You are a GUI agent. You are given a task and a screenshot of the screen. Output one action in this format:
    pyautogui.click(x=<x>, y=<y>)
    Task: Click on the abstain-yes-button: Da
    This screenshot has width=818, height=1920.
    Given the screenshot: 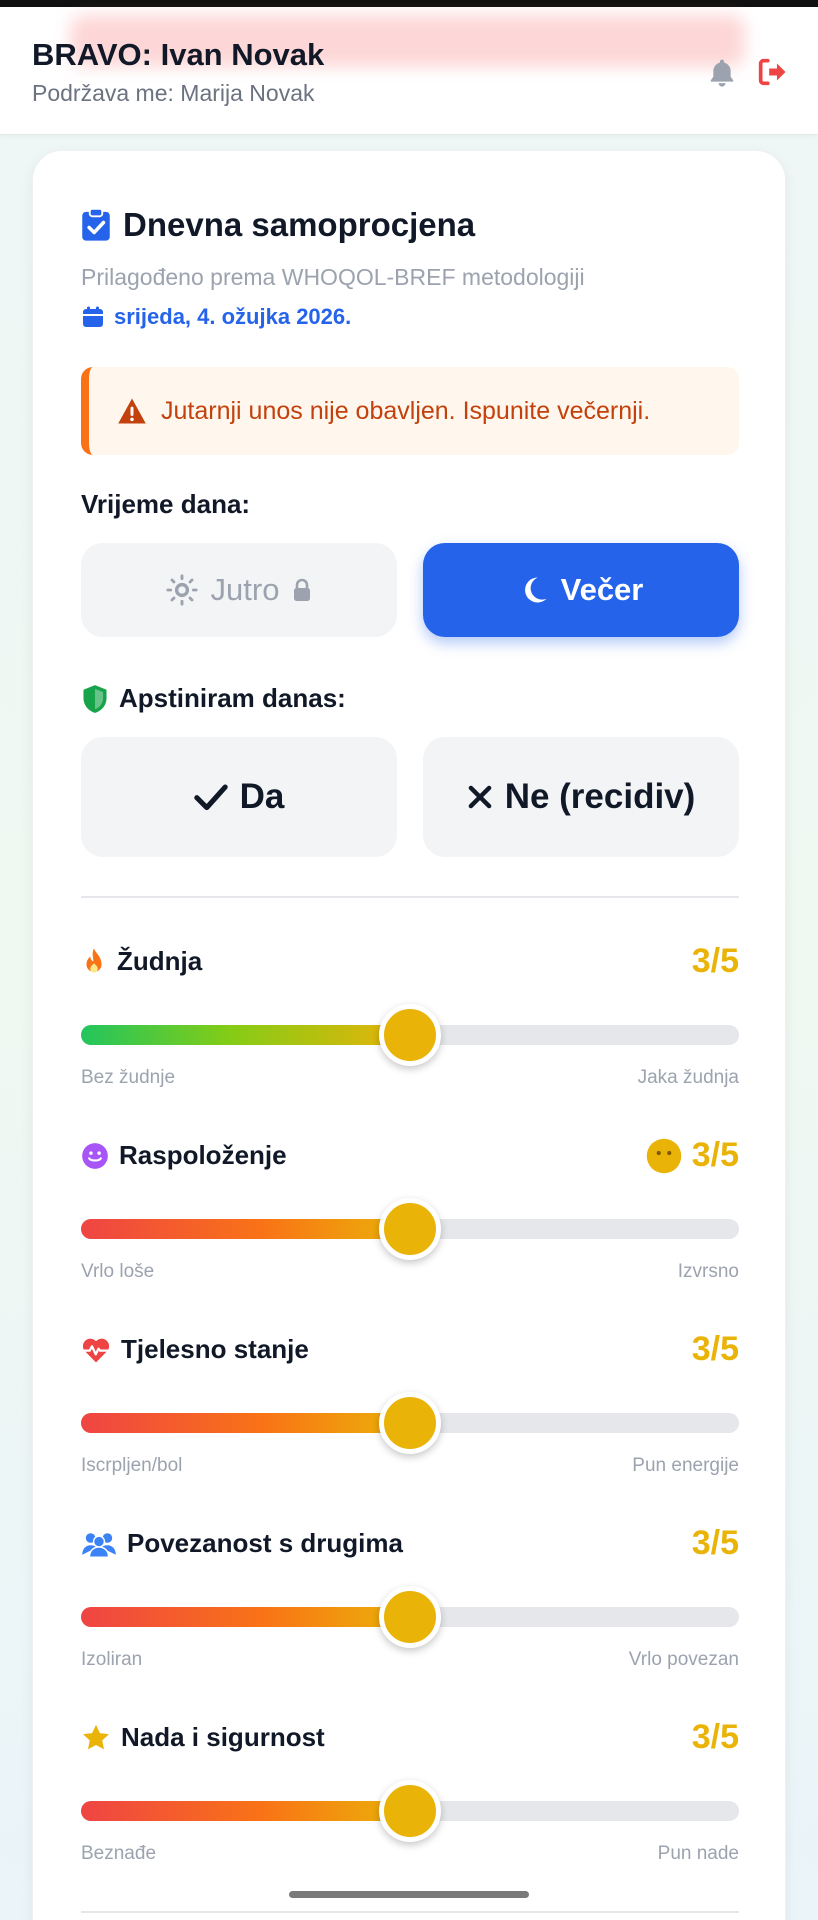 What is the action you would take?
    pyautogui.click(x=239, y=797)
    